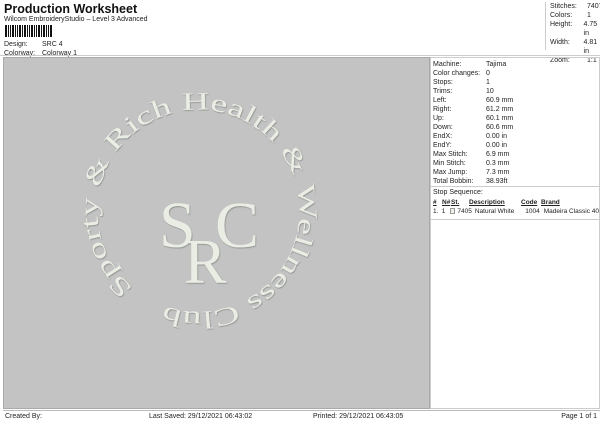  Describe the element at coordinates (579, 416) in the screenshot. I see `page-number: Page 1 of 1` at that location.